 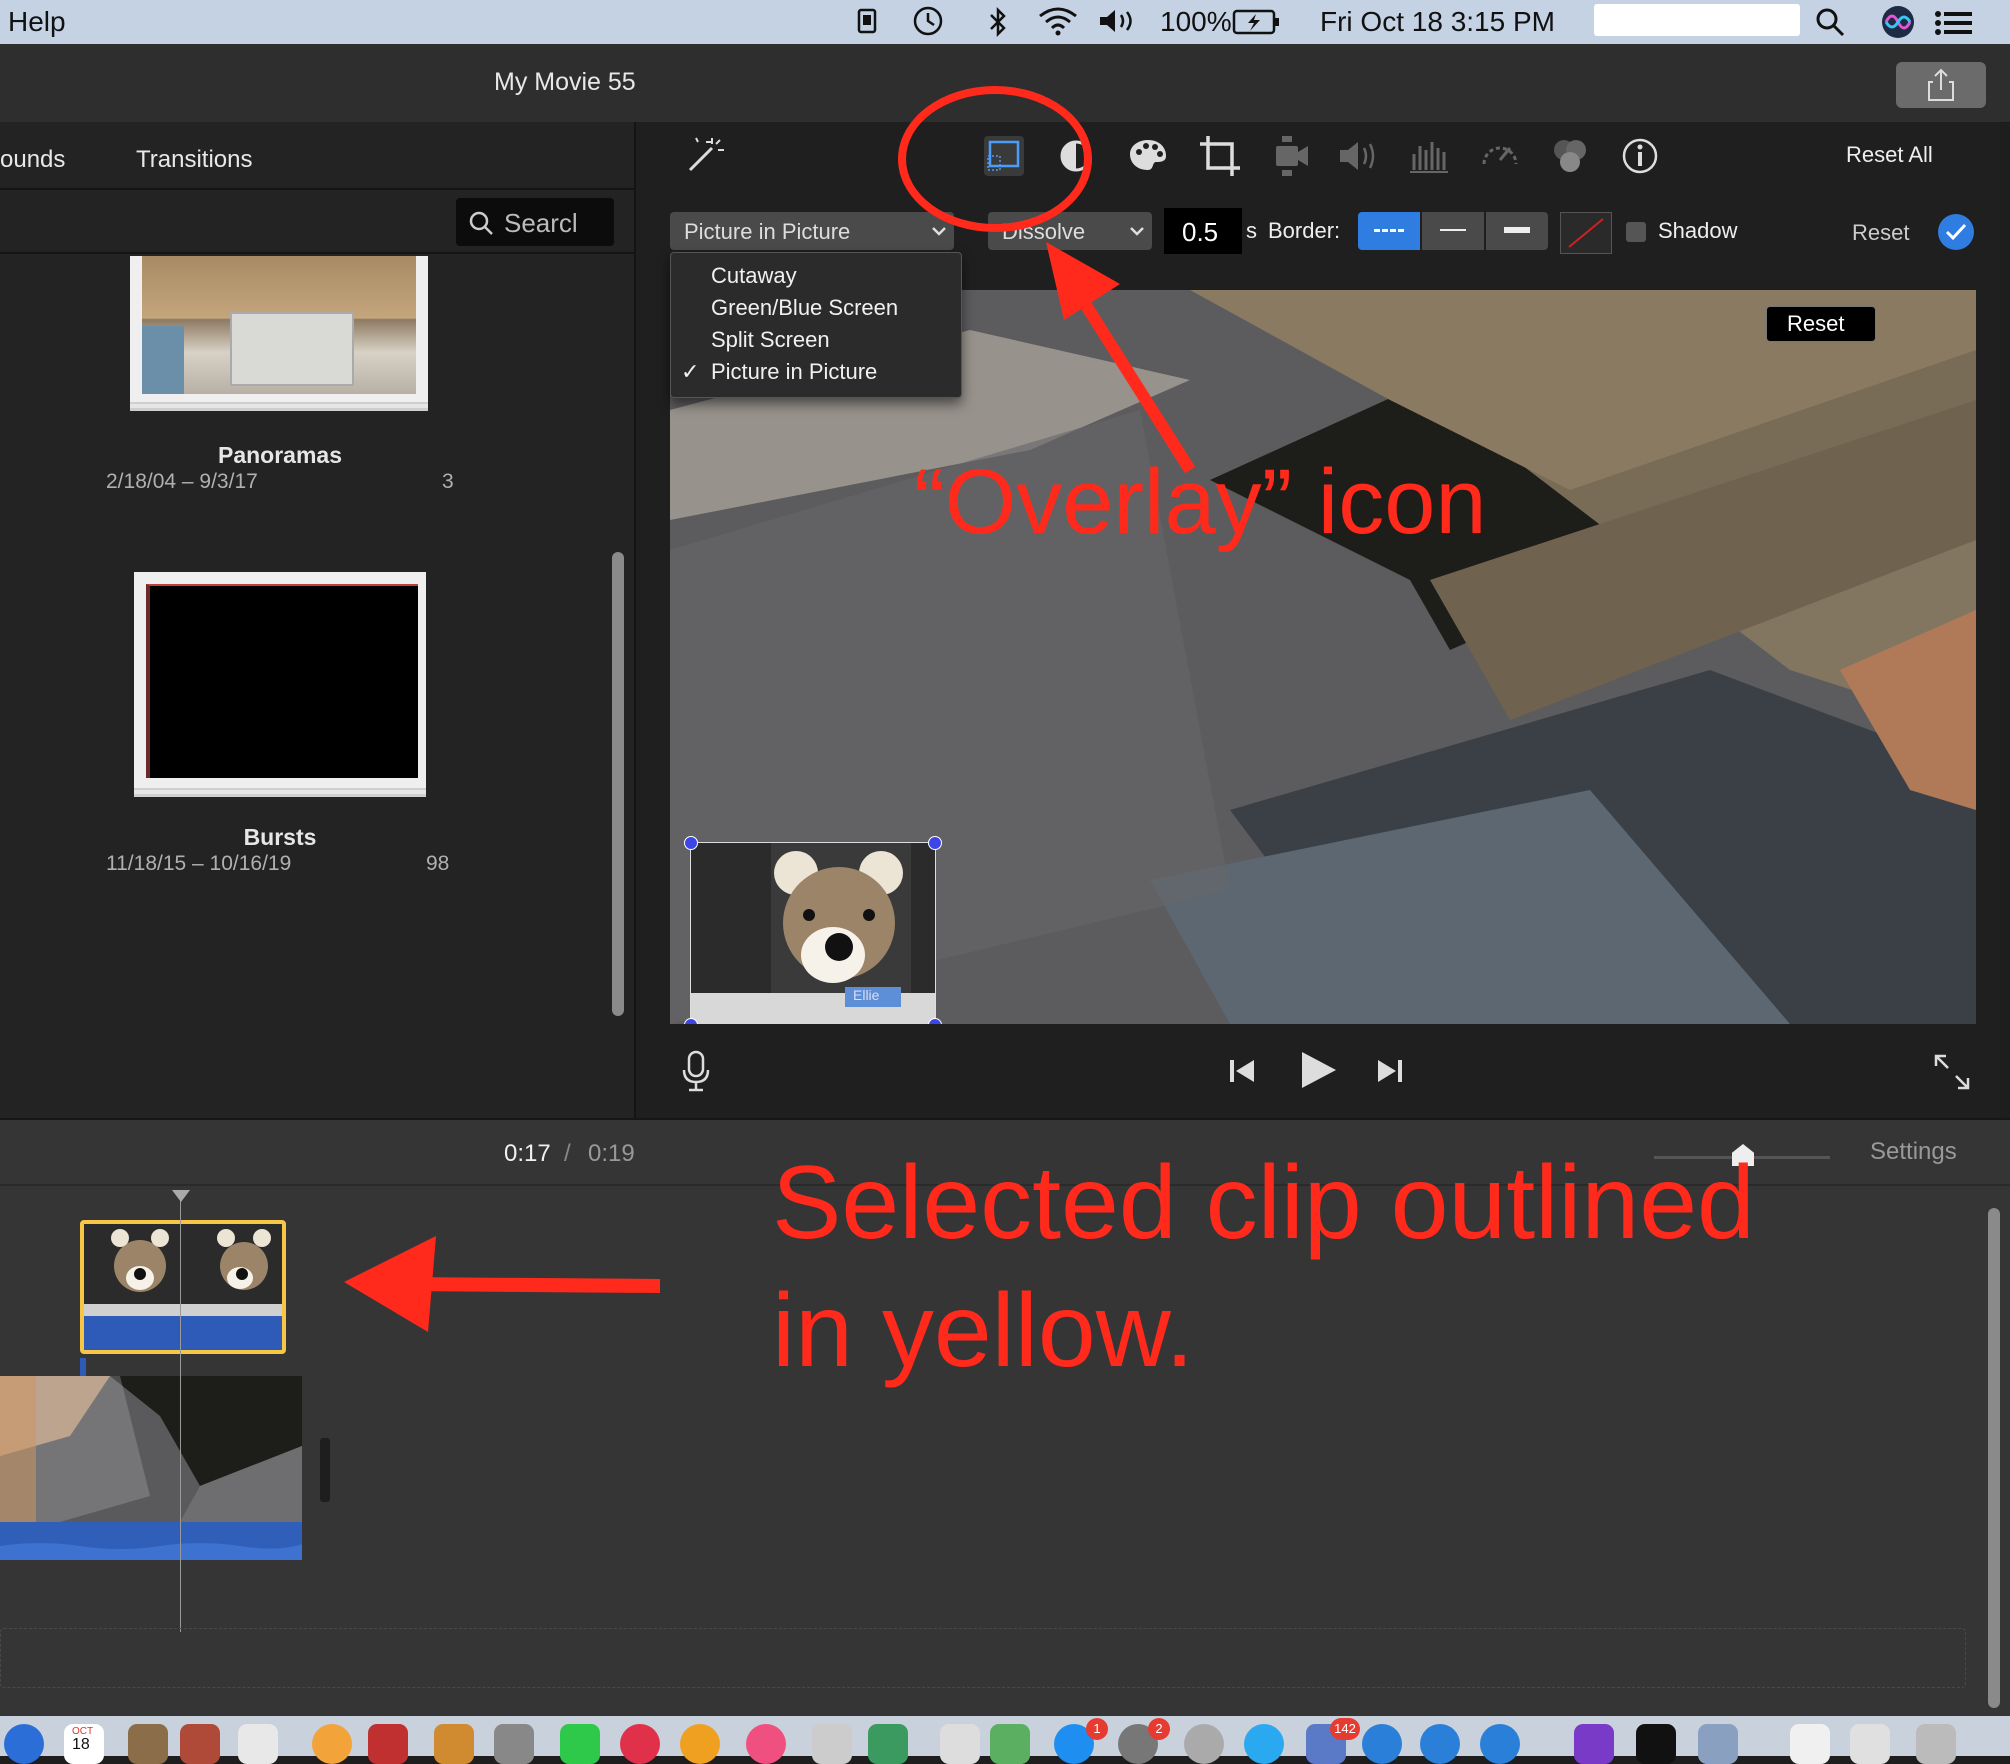 What do you see at coordinates (280, 837) in the screenshot?
I see `album-name: Bursts` at bounding box center [280, 837].